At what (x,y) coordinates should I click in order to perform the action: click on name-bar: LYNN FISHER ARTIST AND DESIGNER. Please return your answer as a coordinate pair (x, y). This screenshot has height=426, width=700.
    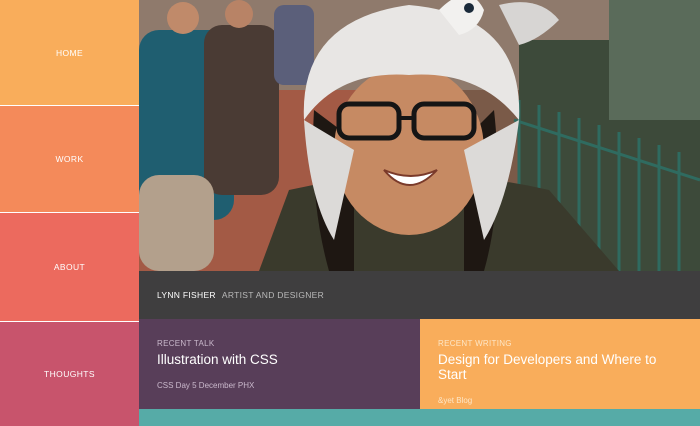
    Looking at the image, I should click on (419, 295).